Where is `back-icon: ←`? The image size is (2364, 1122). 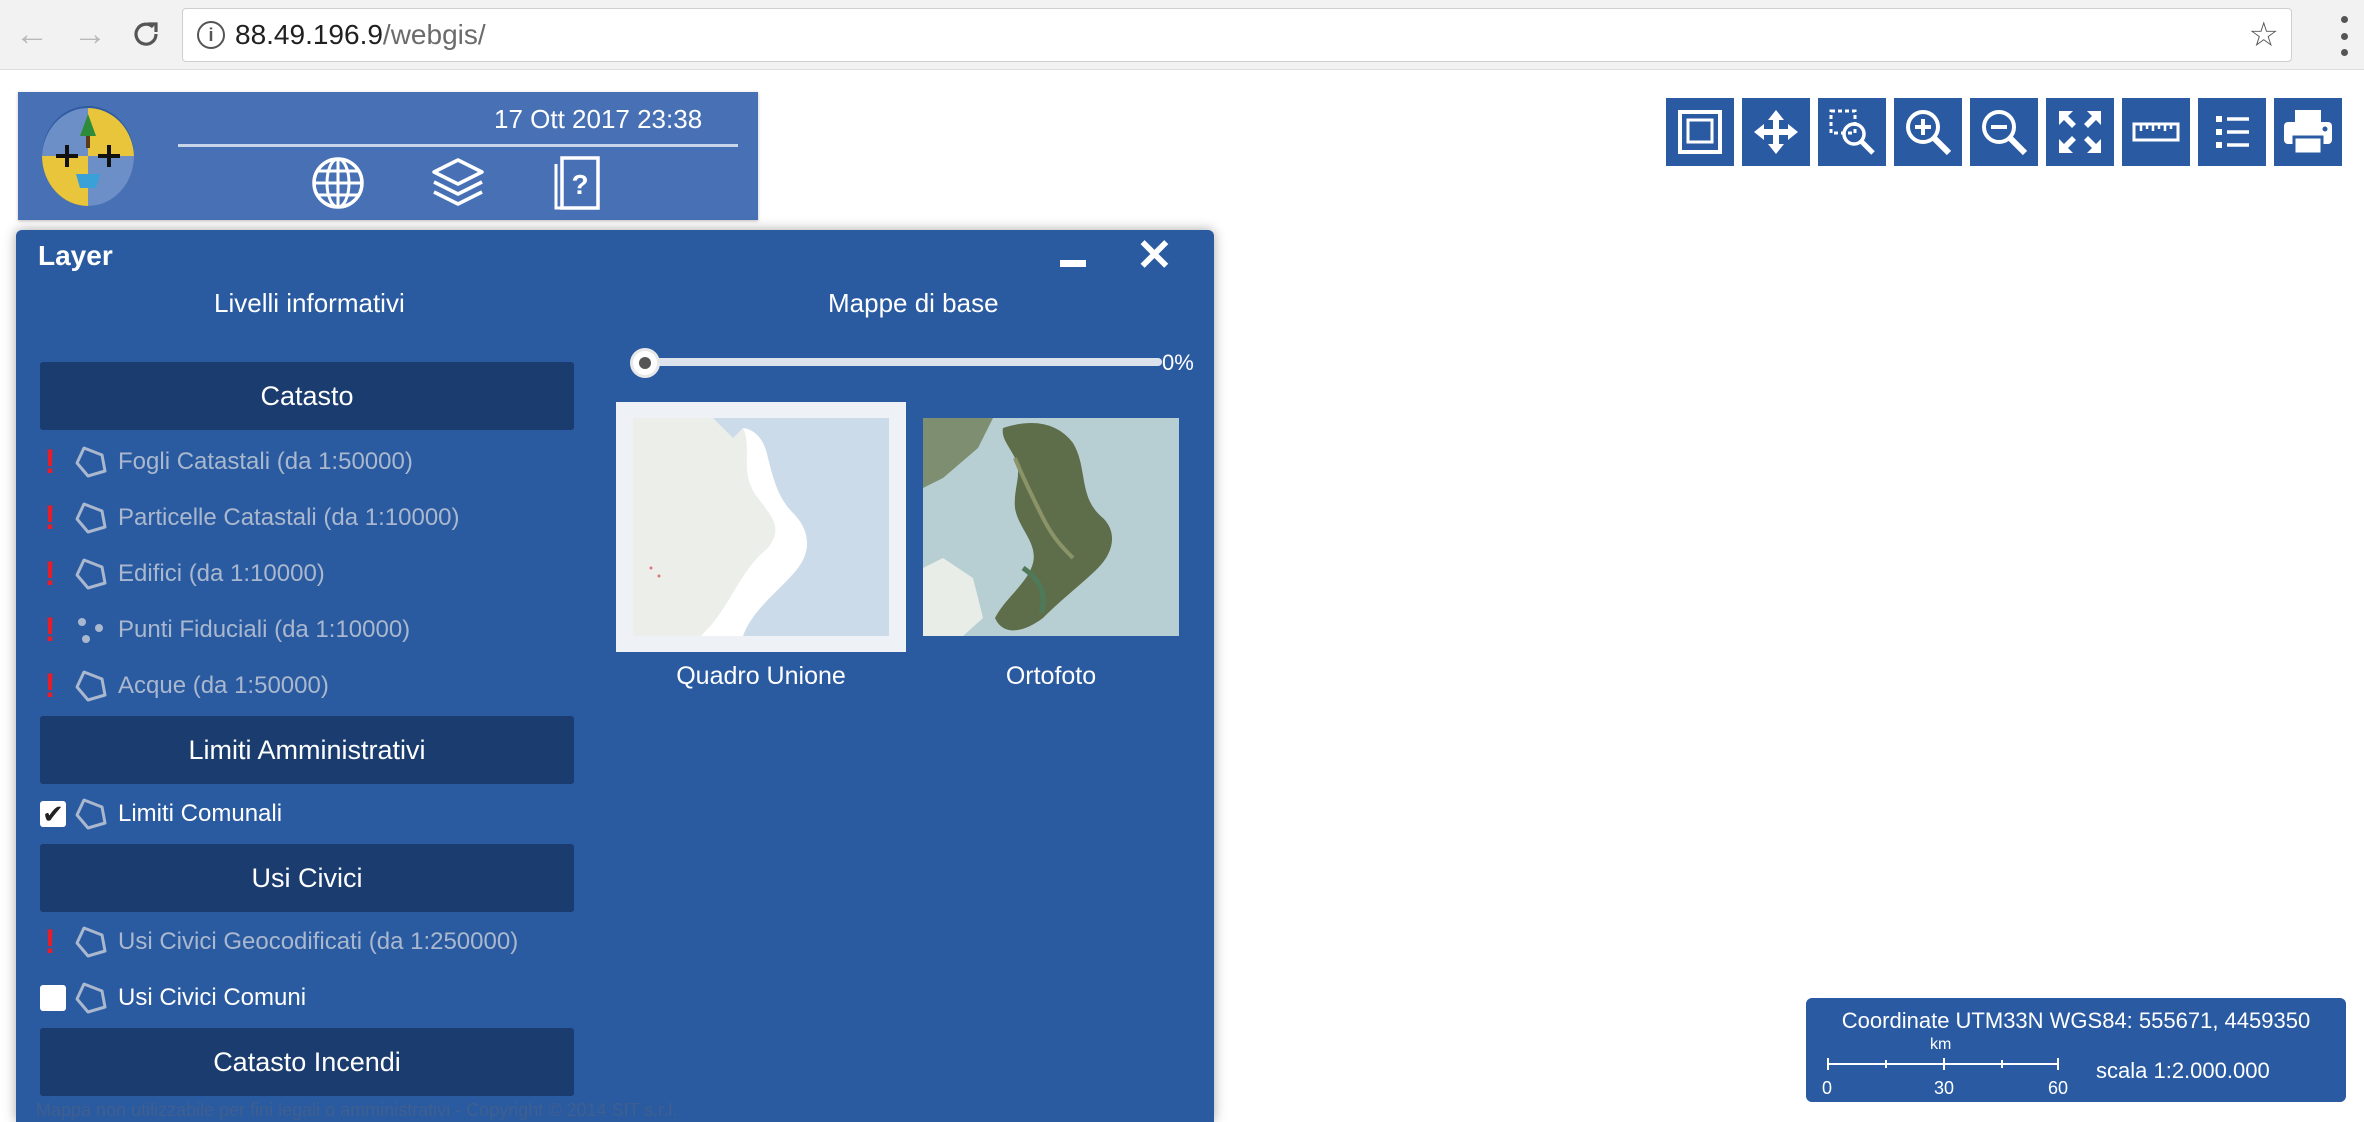
back-icon: ← is located at coordinates (32, 34).